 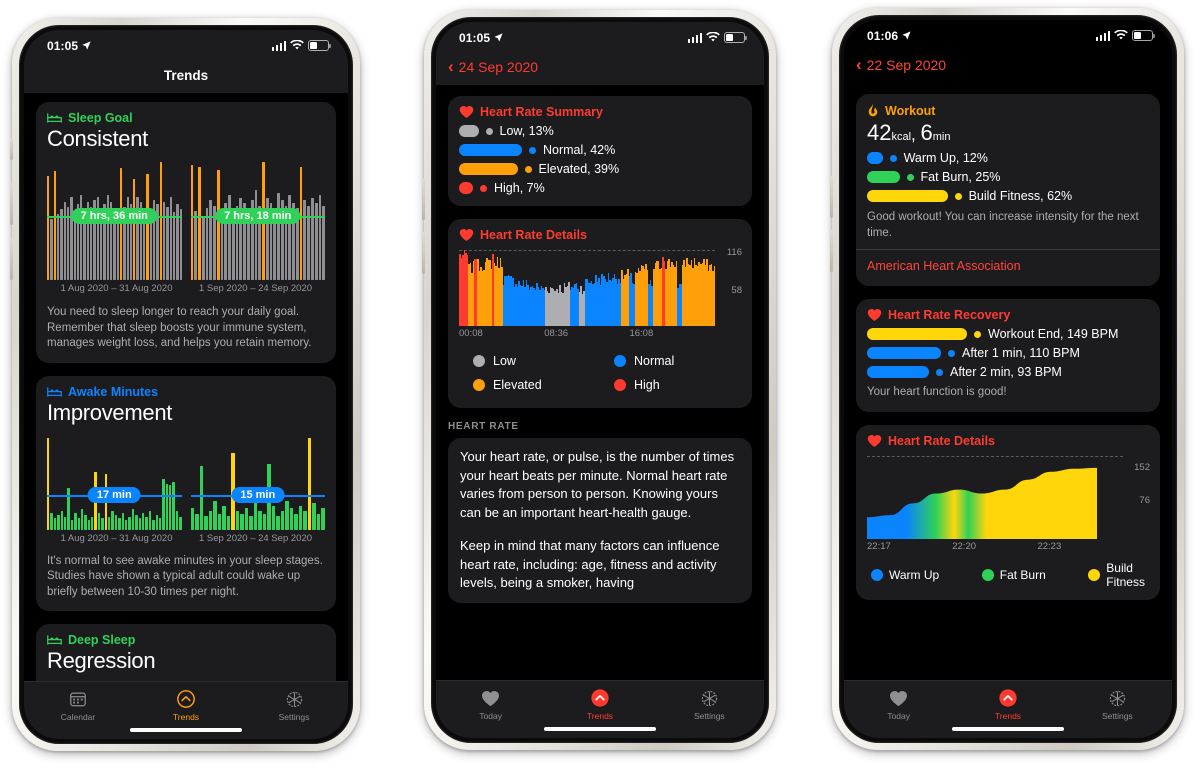 I want to click on trends-chevron-circle-icon, so click(x=186, y=699).